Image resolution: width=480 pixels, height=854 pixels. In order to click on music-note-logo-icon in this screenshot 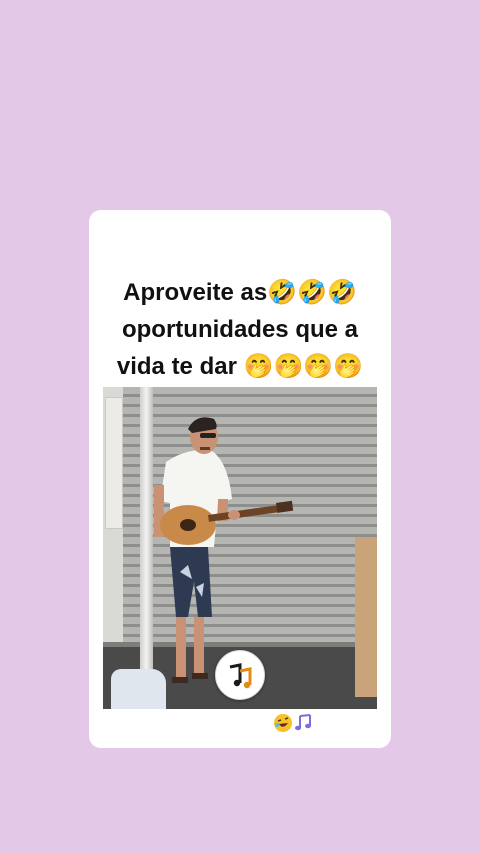, I will do `click(240, 675)`.